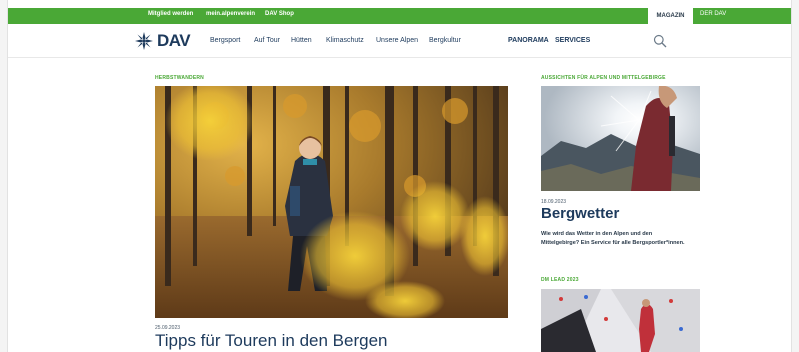 Image resolution: width=799 pixels, height=352 pixels. Describe the element at coordinates (230, 14) in the screenshot. I see `link-mein-alpenverein: mein.alpenverein` at that location.